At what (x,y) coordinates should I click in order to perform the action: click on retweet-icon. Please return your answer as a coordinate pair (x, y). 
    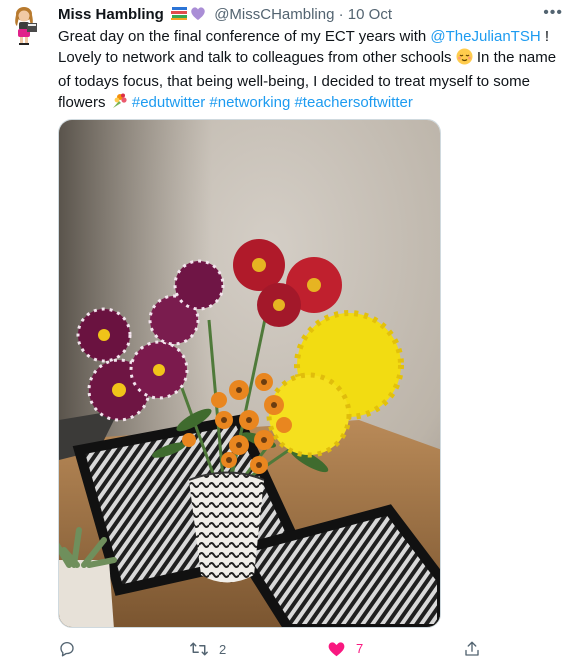
    Looking at the image, I should click on (199, 649).